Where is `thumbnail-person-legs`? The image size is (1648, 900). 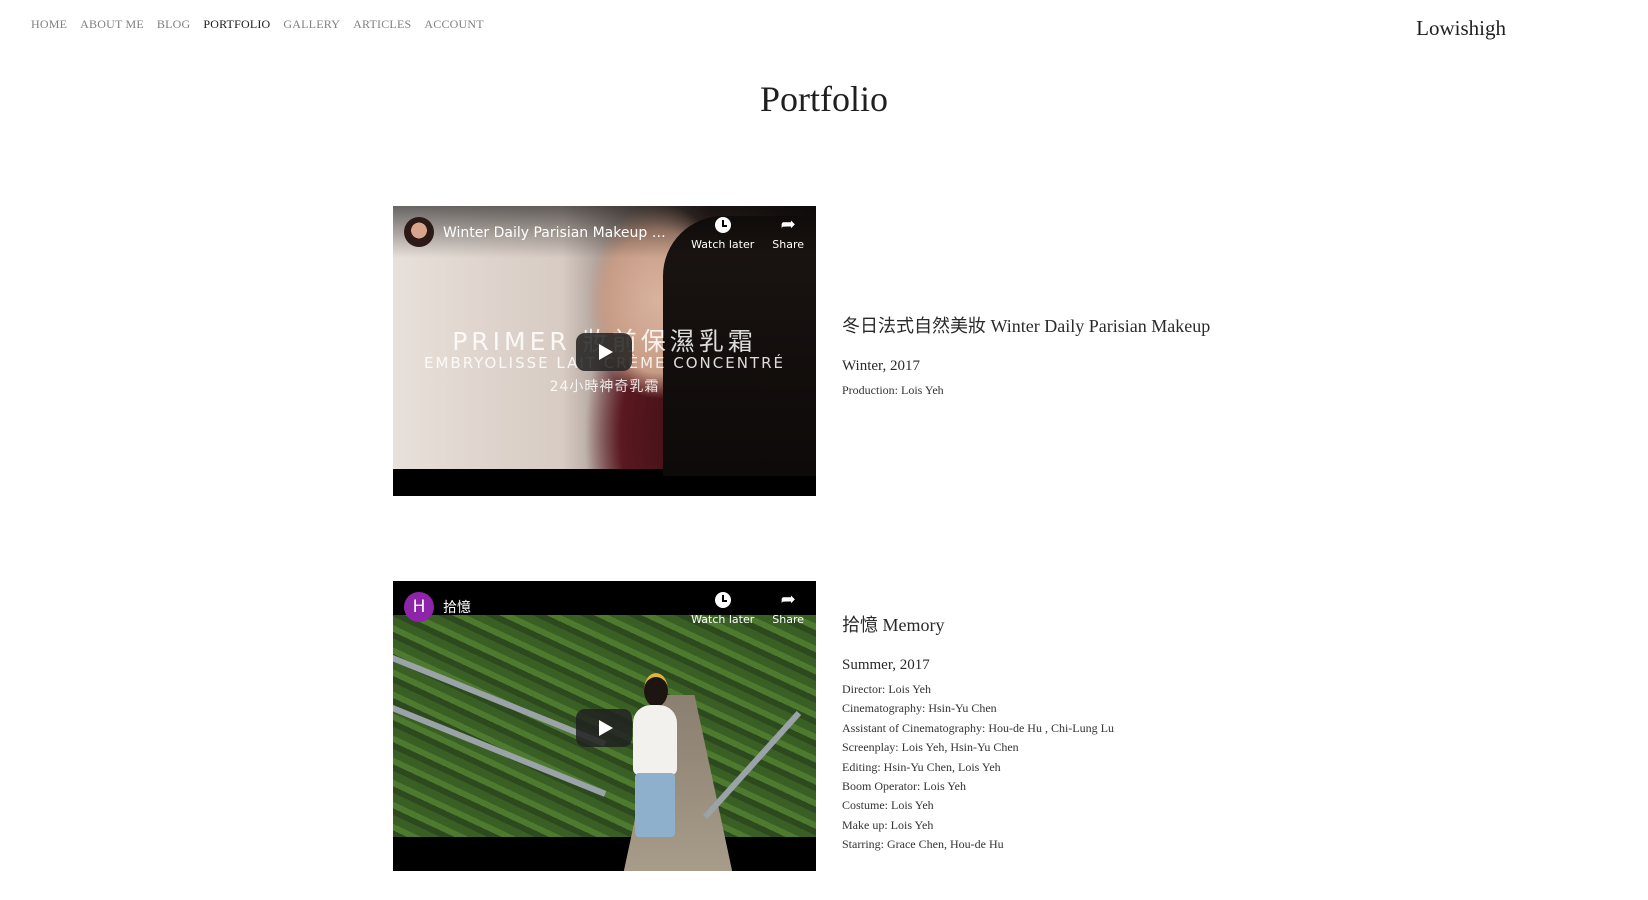 thumbnail-person-legs is located at coordinates (655, 805).